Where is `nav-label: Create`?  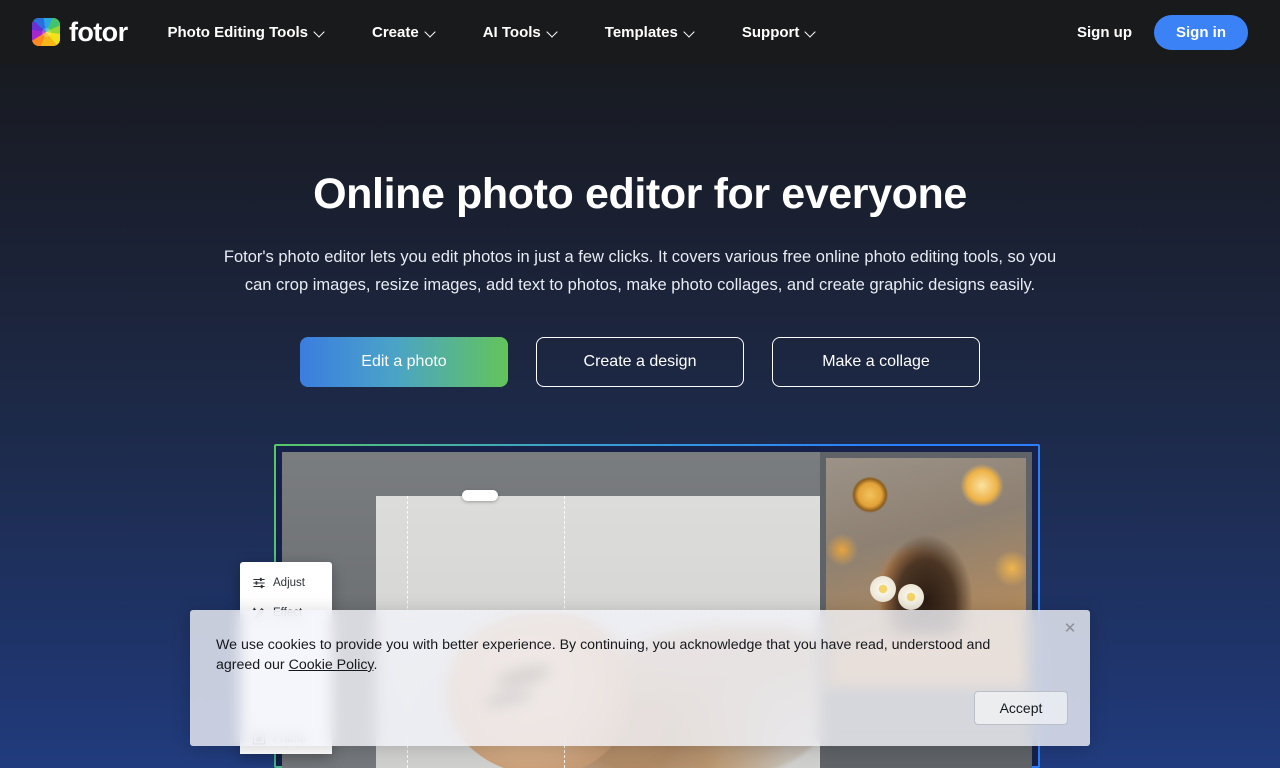
nav-label: Create is located at coordinates (395, 32).